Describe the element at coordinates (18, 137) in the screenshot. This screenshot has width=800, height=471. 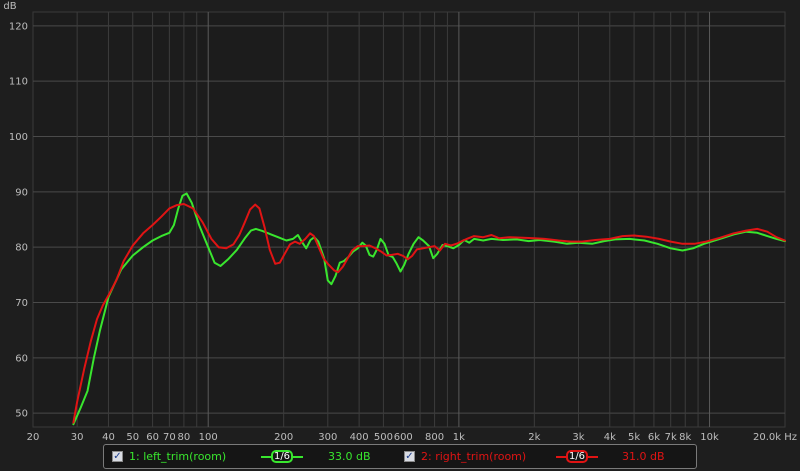
I see `y-tick-label: 100` at that location.